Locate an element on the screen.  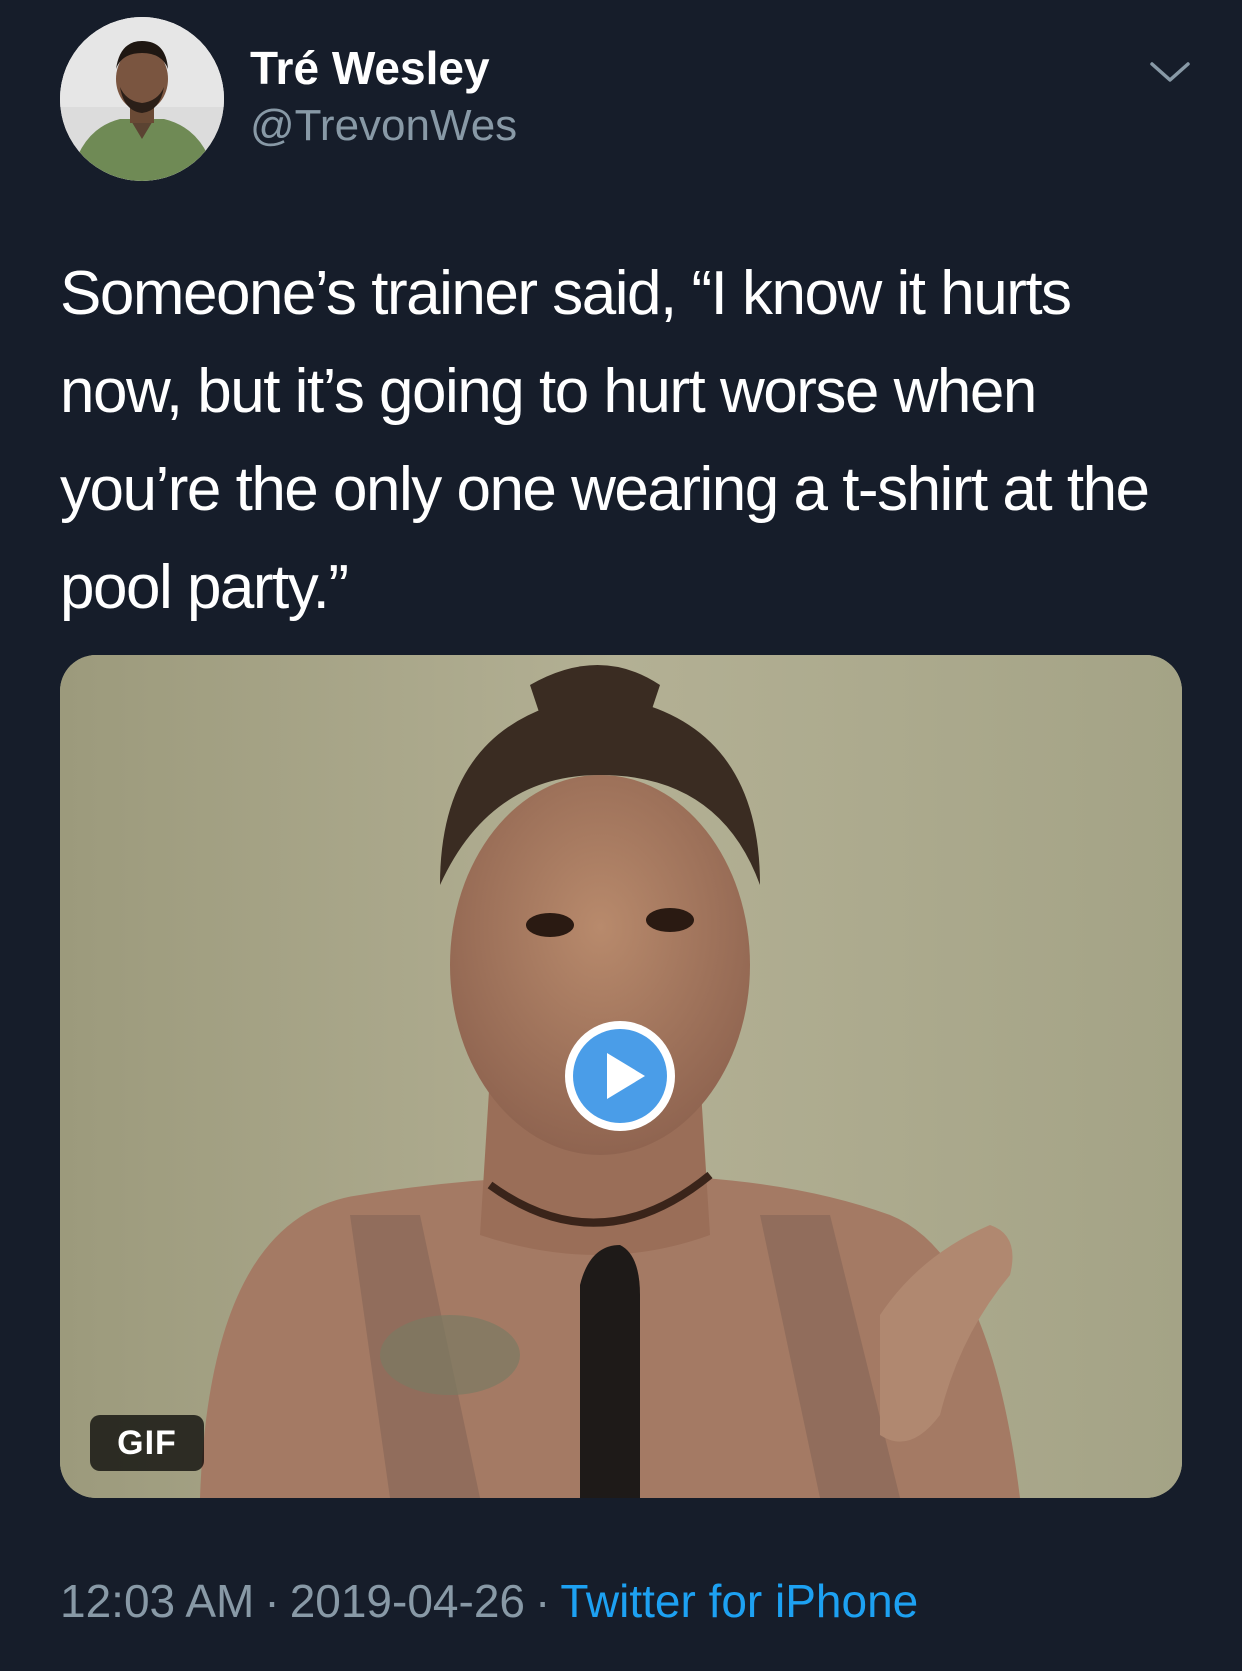
tweet-metadata: 12:03 AM · 2019-04-26 · Twitter for iPhone is located at coordinates (489, 1601).